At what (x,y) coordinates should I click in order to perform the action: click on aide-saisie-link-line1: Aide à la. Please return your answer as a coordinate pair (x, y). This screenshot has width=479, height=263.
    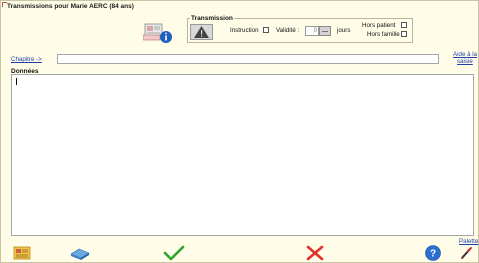
    Looking at the image, I should click on (465, 54).